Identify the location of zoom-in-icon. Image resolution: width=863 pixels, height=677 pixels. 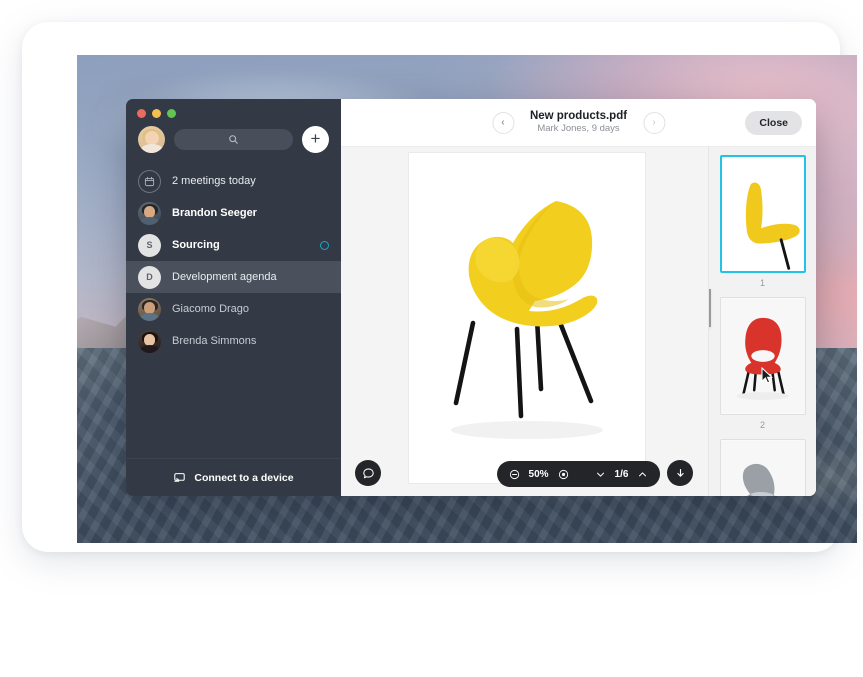
(563, 474).